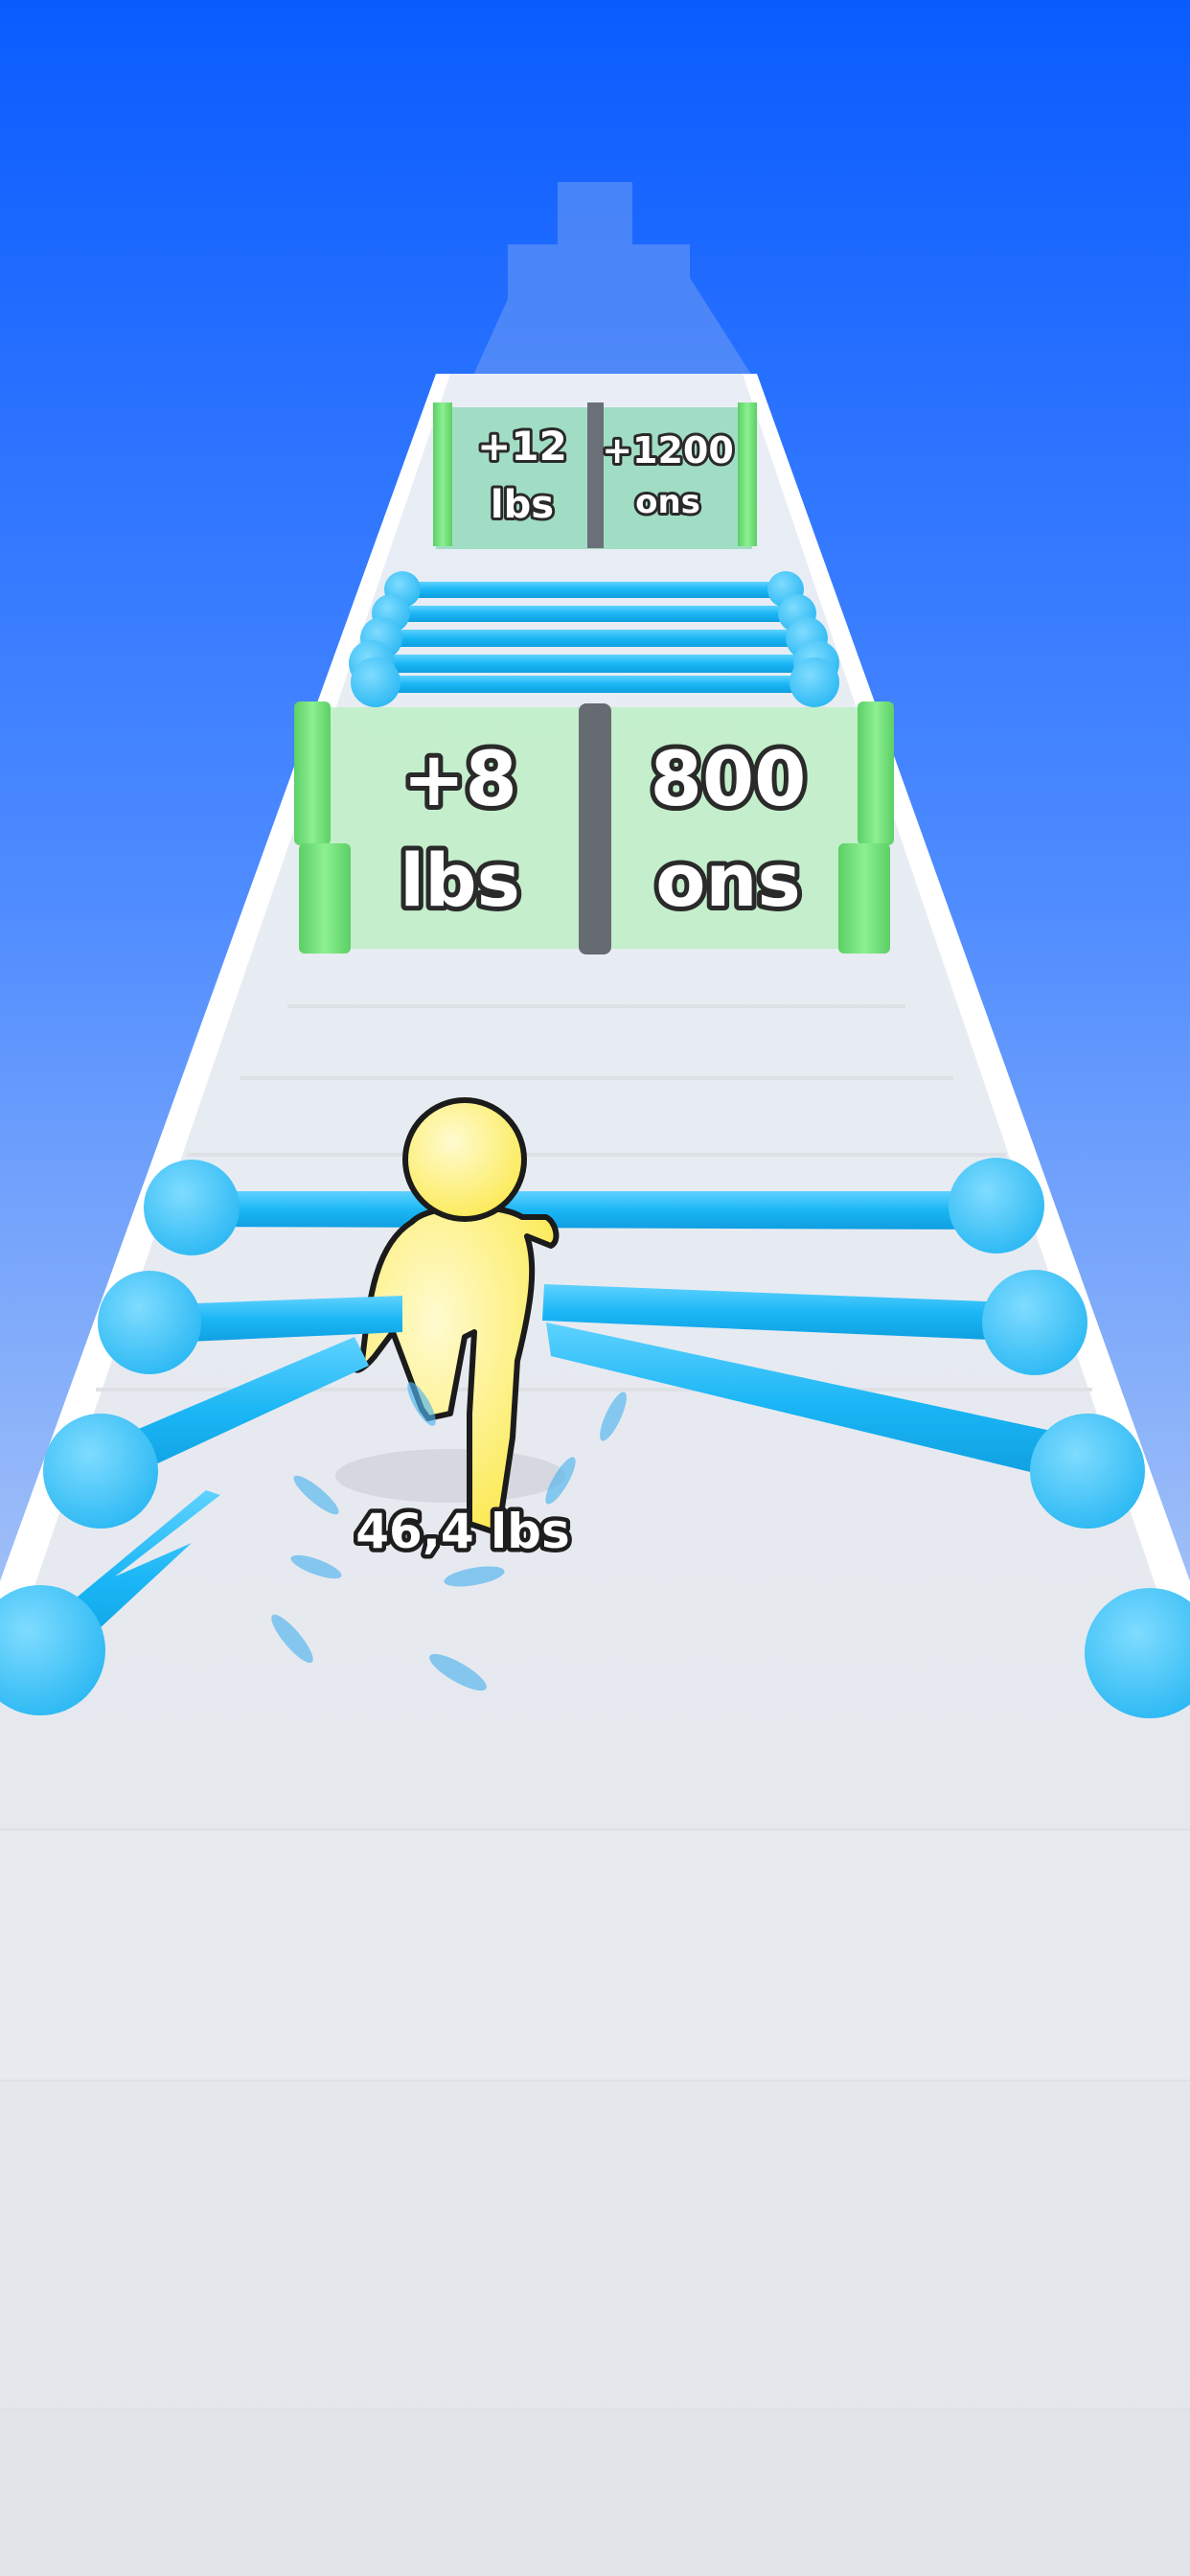 This screenshot has height=2576, width=1190. I want to click on gate-far: +12 lbs +1200 ons, so click(595, 475).